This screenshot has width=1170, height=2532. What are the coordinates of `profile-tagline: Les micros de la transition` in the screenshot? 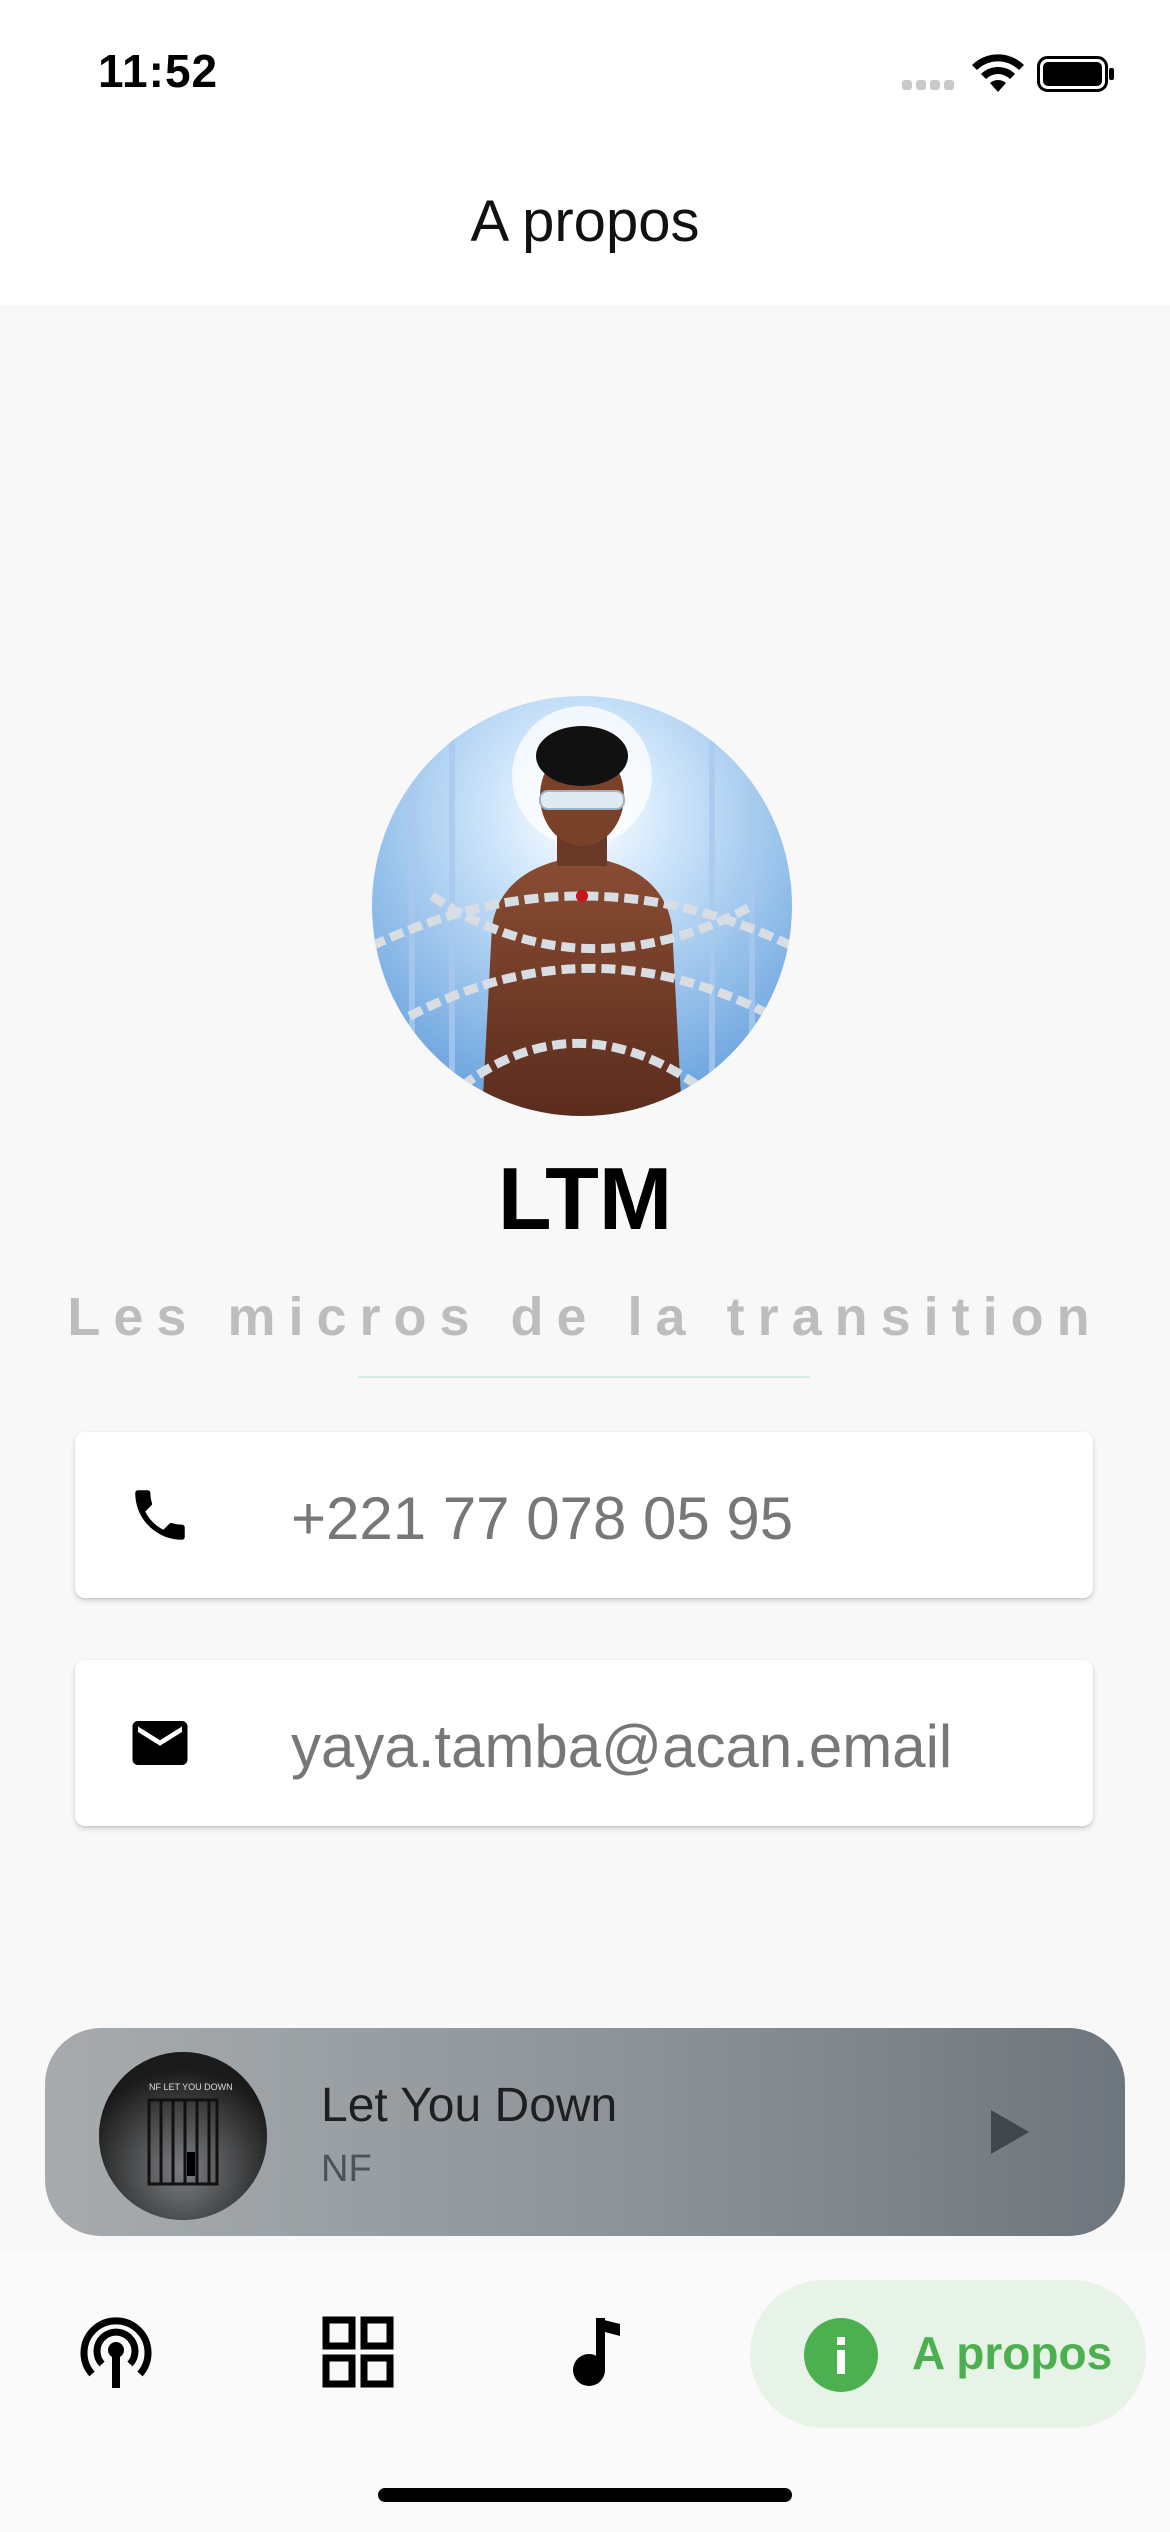 It's located at (585, 1317).